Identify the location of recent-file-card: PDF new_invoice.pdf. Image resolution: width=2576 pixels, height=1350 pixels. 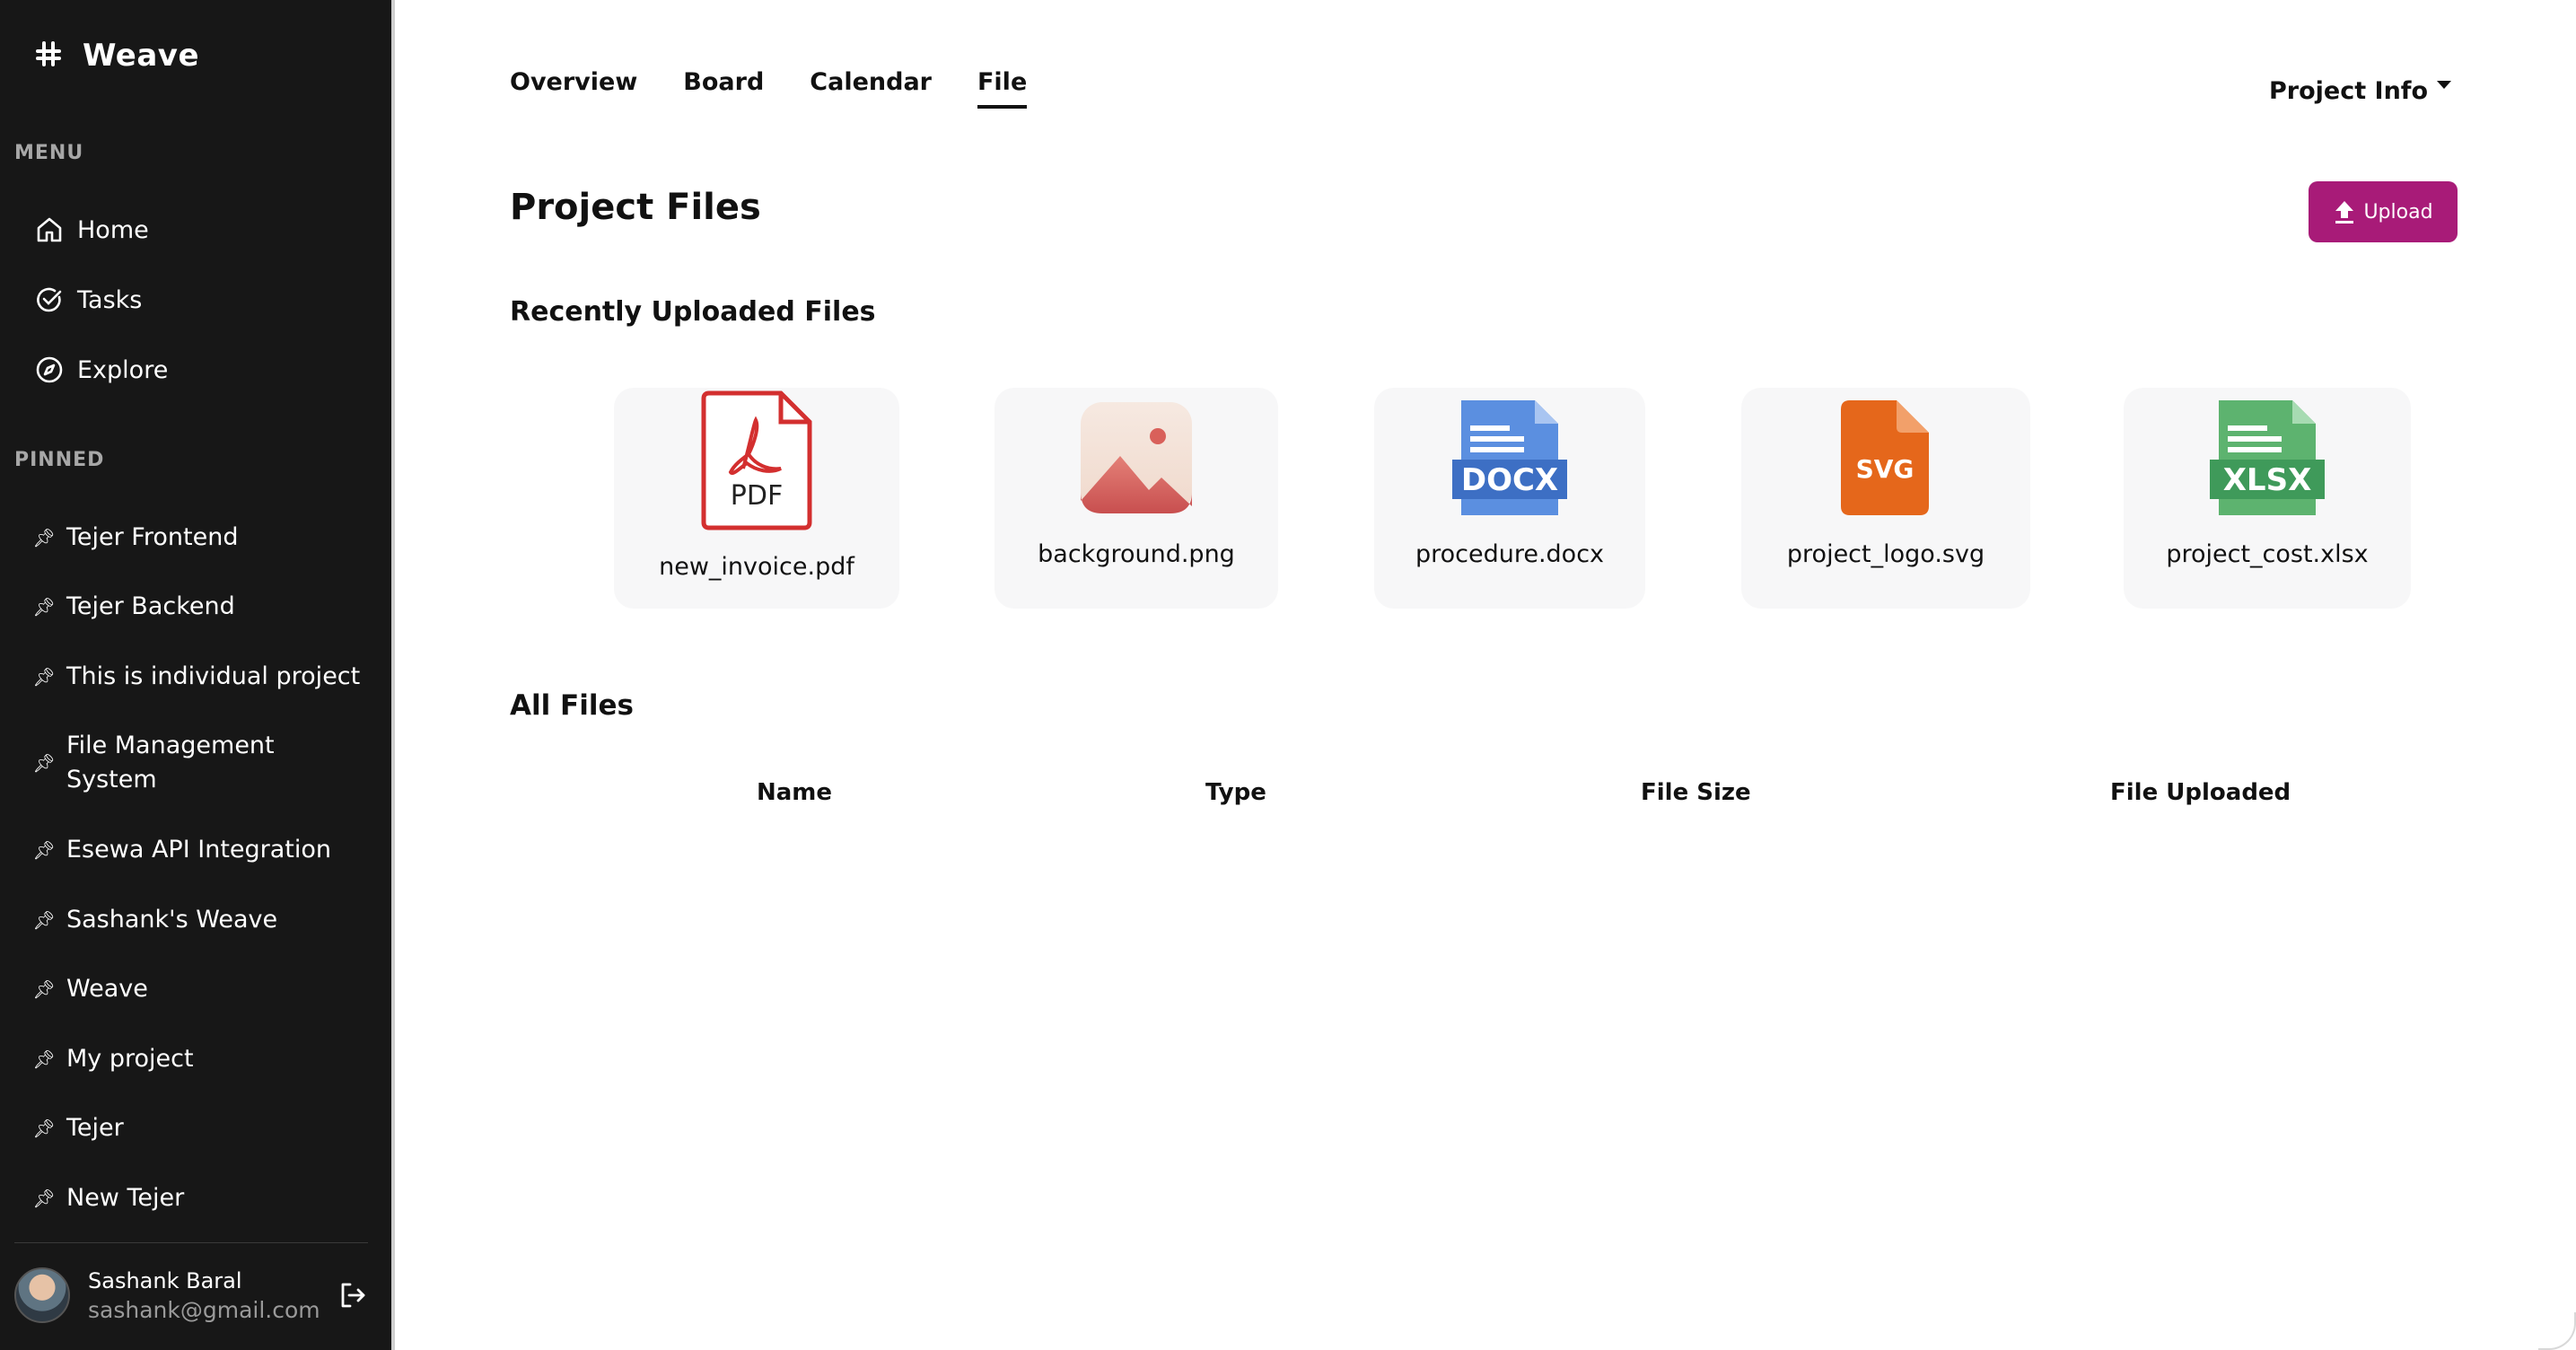
(756, 498).